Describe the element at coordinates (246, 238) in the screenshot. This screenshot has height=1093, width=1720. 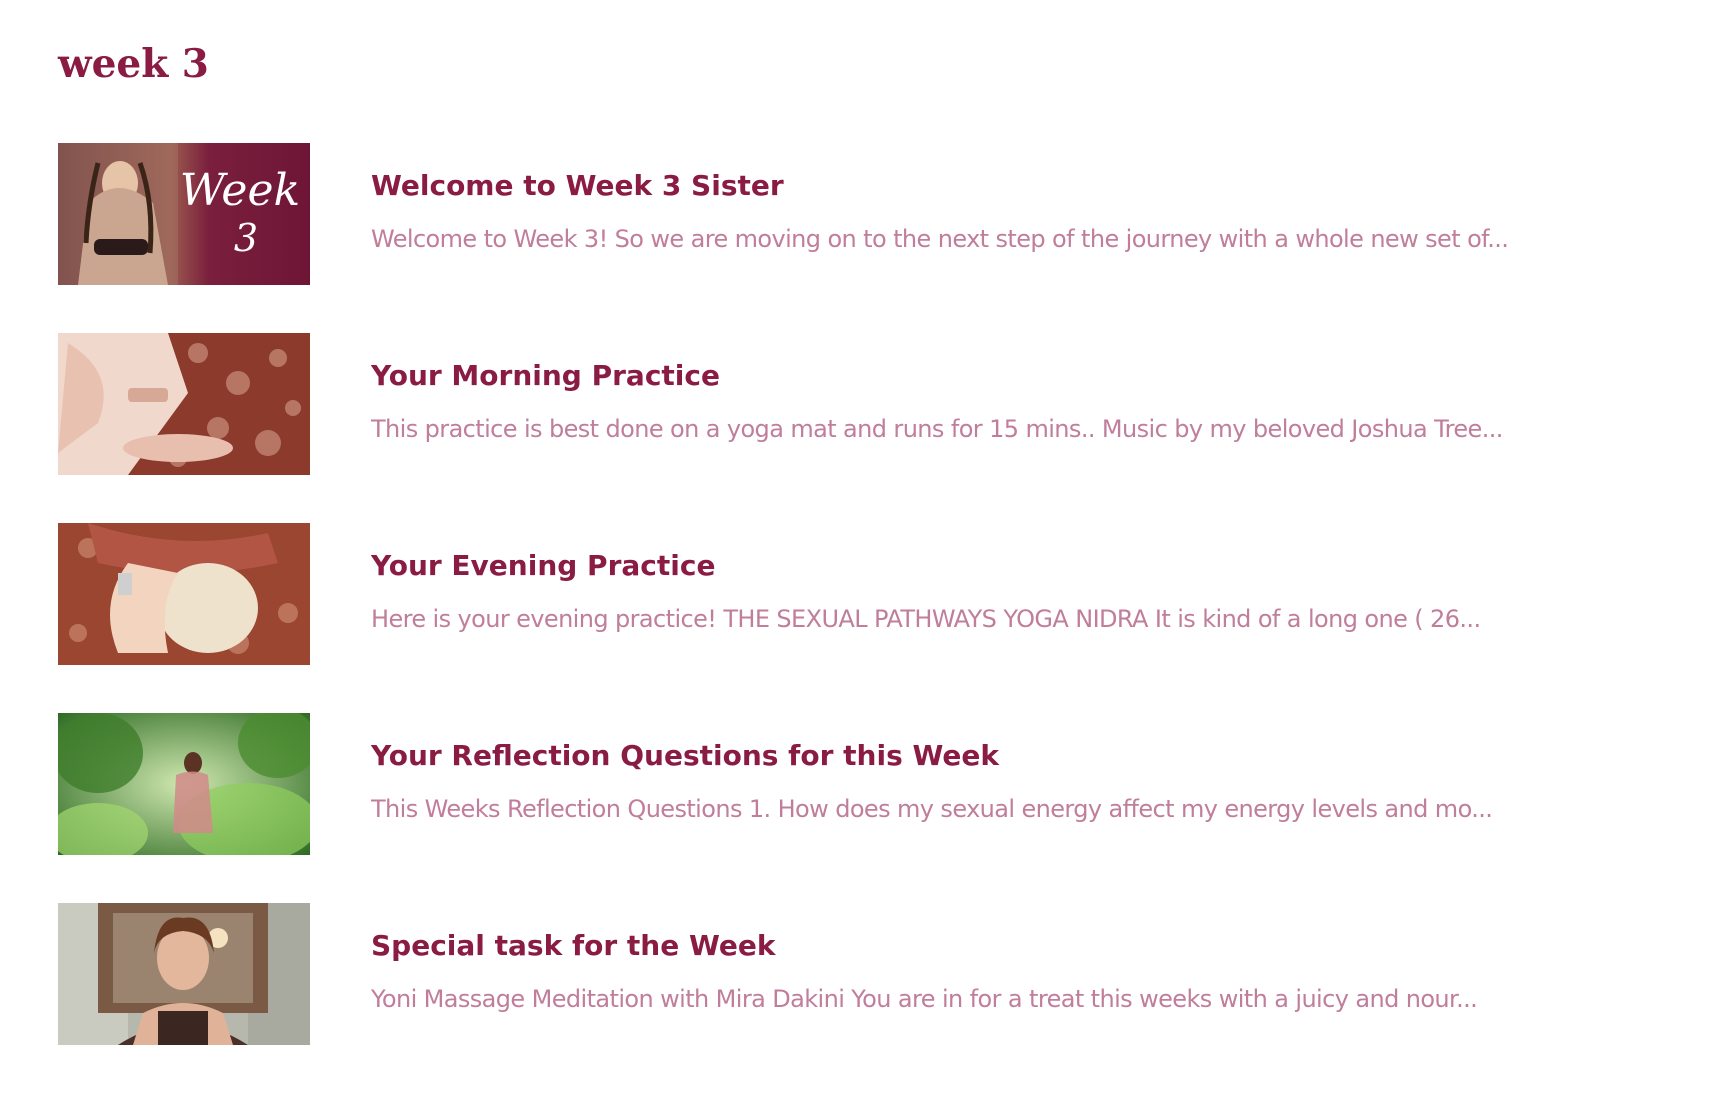
I see `thumbnail-overlay-line2: 3` at that location.